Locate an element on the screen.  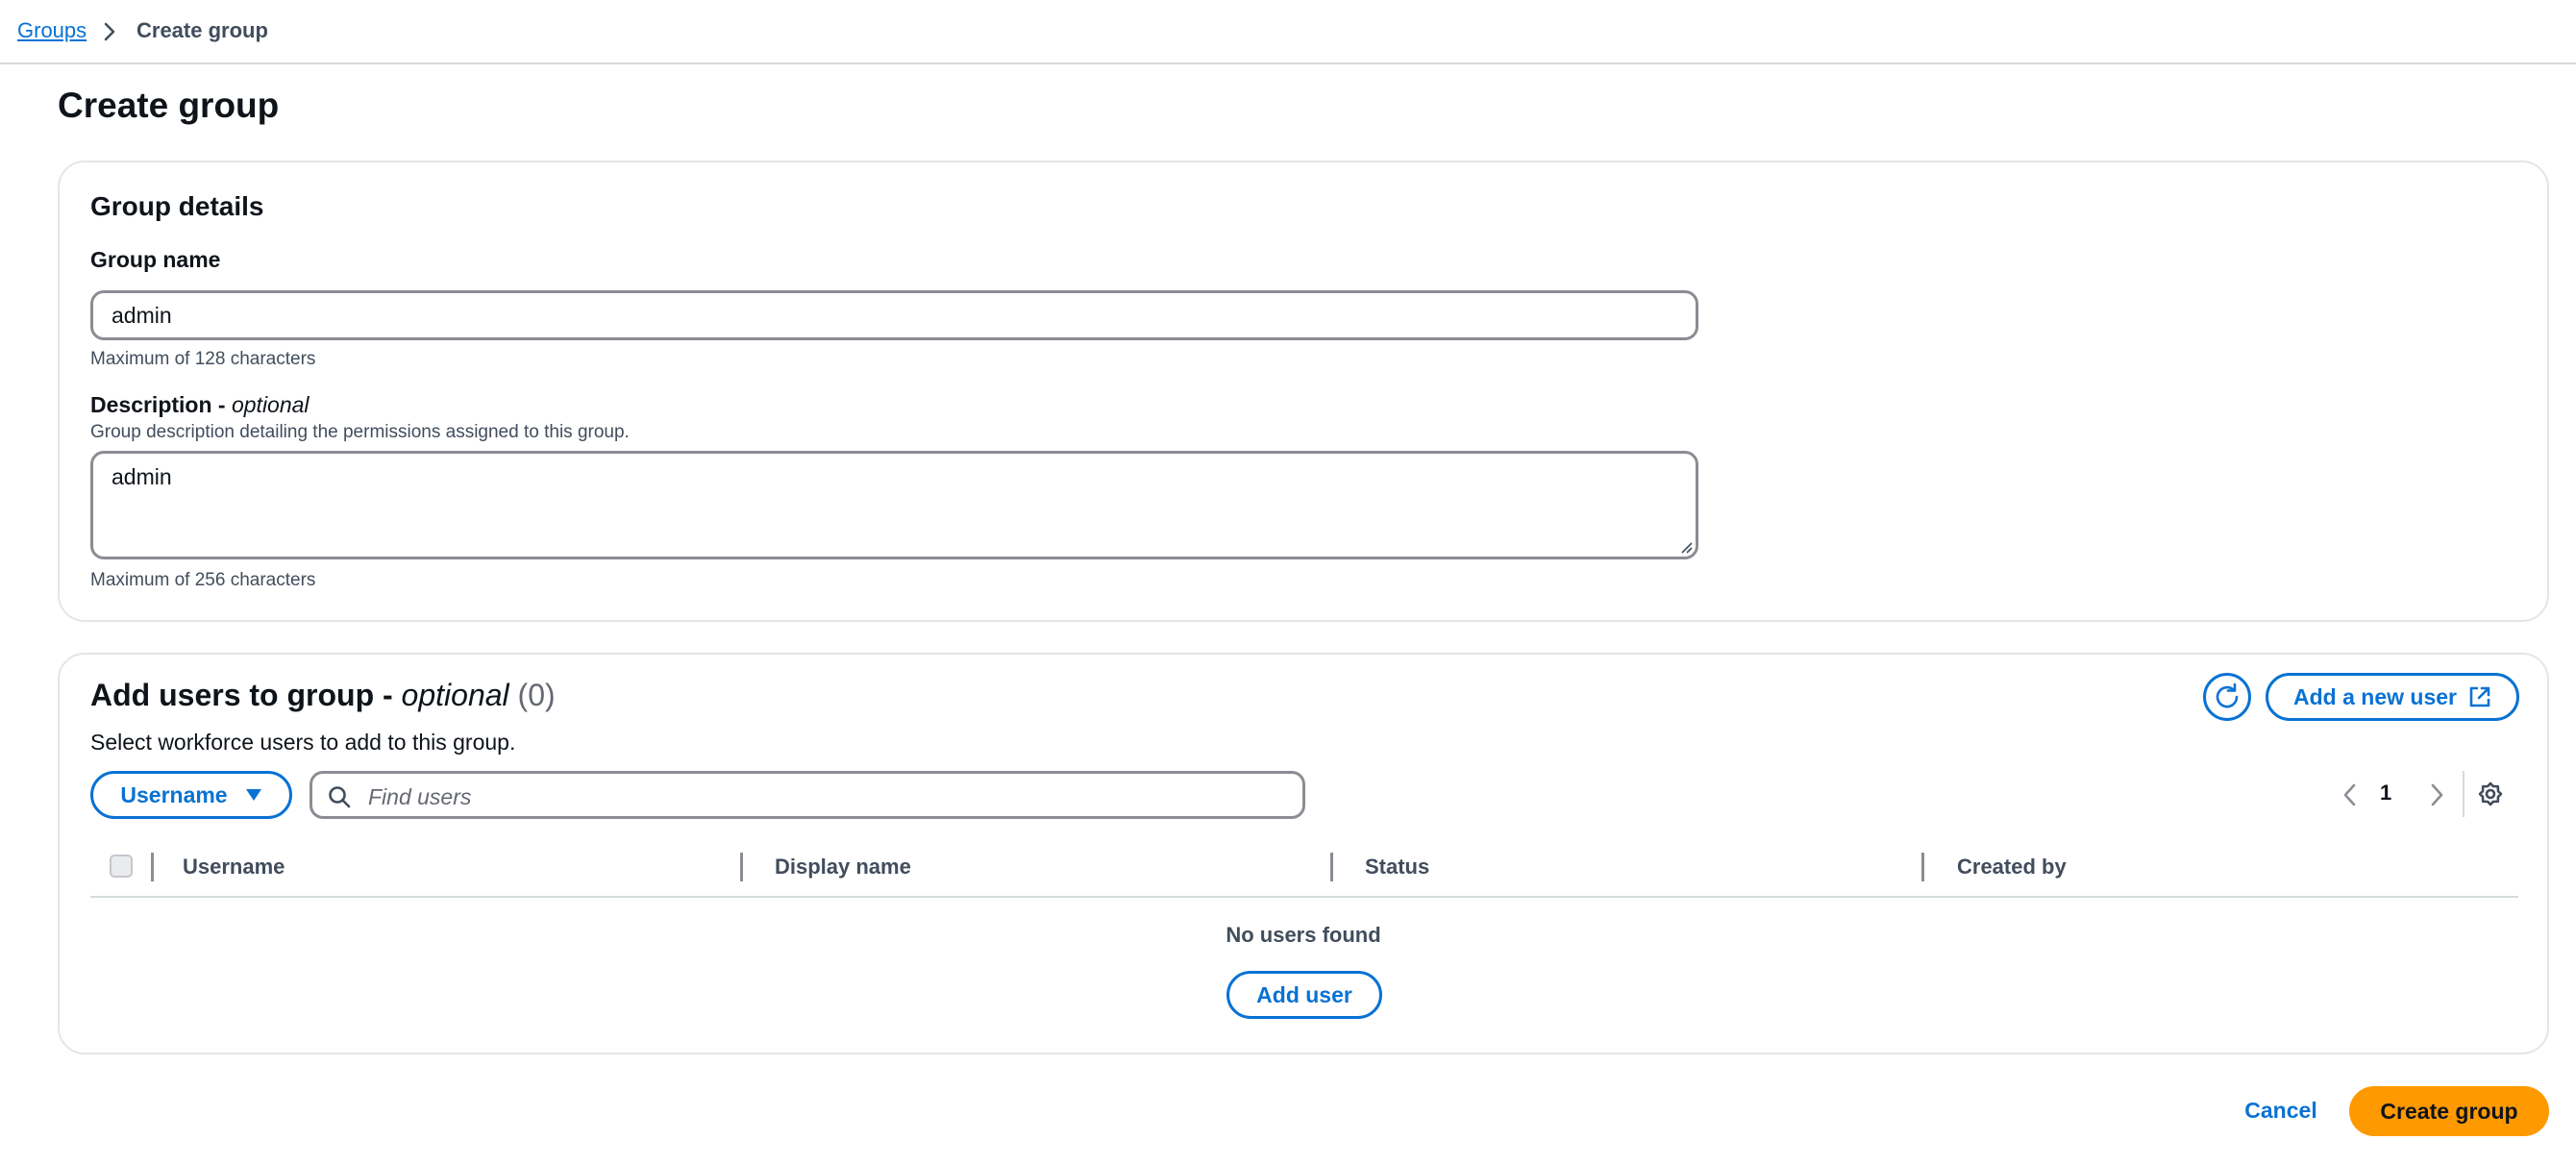
description-label-text: Description - is located at coordinates (161, 404).